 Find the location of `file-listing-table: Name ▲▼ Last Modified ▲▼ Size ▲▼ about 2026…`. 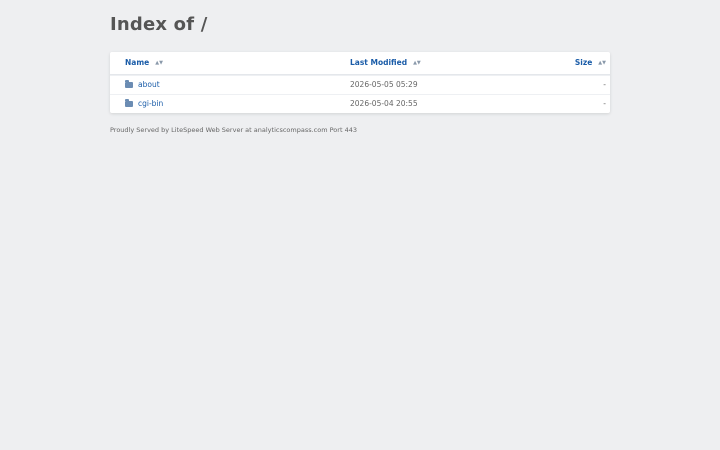

file-listing-table: Name ▲▼ Last Modified ▲▼ Size ▲▼ about 2026… is located at coordinates (360, 82).